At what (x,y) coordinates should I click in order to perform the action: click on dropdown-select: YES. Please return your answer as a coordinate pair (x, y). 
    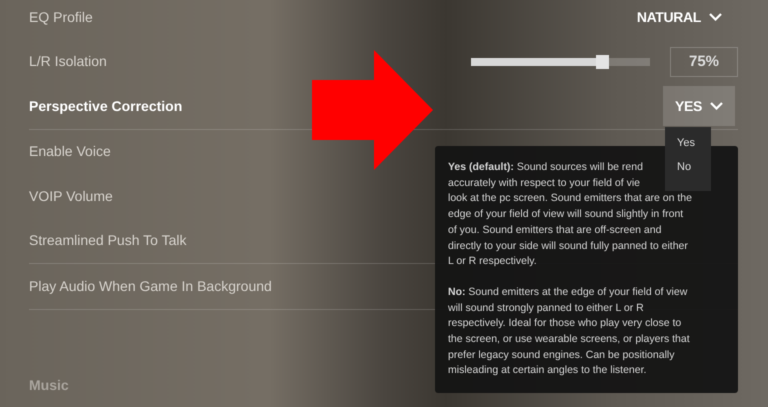
    Looking at the image, I should click on (699, 106).